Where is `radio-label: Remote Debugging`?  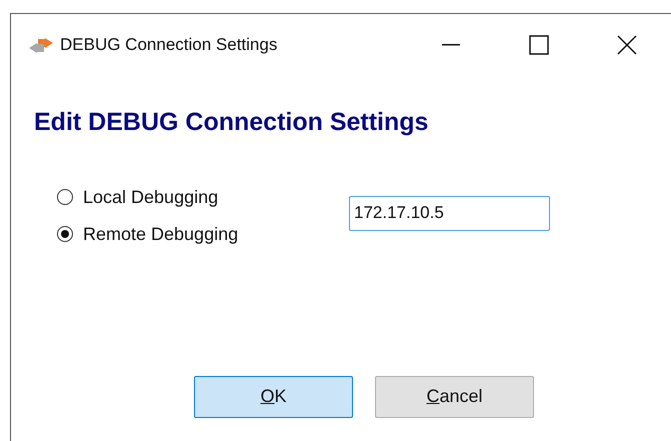 radio-label: Remote Debugging is located at coordinates (160, 234).